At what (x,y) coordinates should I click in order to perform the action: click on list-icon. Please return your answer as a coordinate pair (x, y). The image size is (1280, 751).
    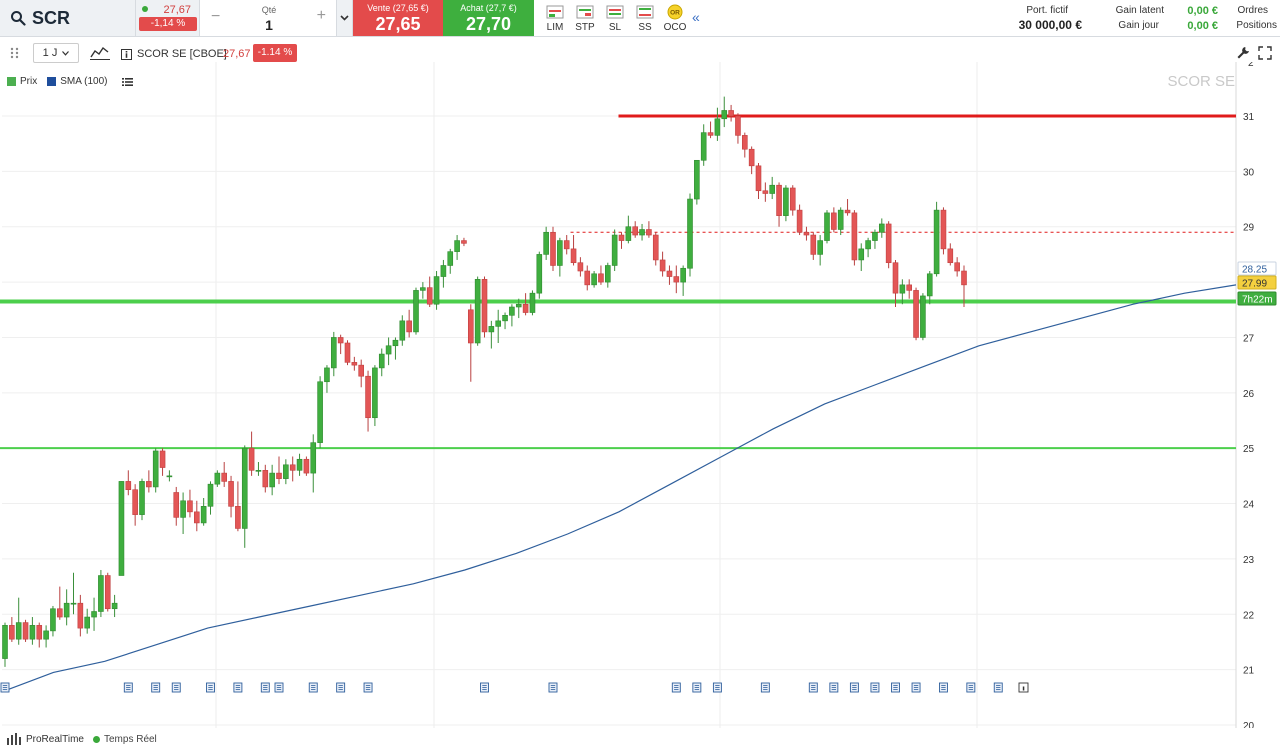
    Looking at the image, I should click on (127, 83).